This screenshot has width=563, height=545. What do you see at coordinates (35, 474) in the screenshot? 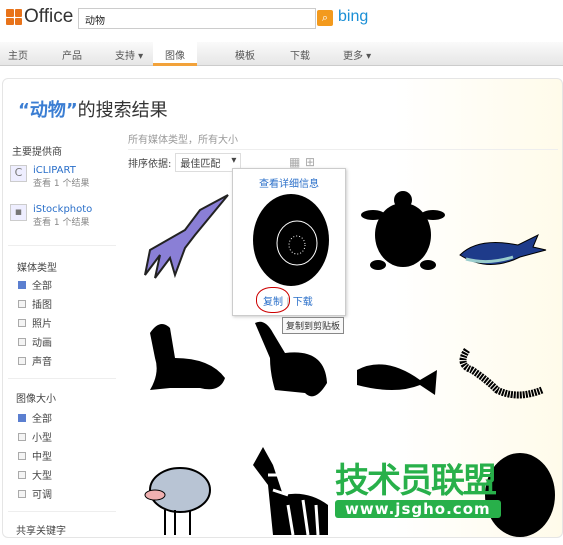
I see `size-large: 大型` at bounding box center [35, 474].